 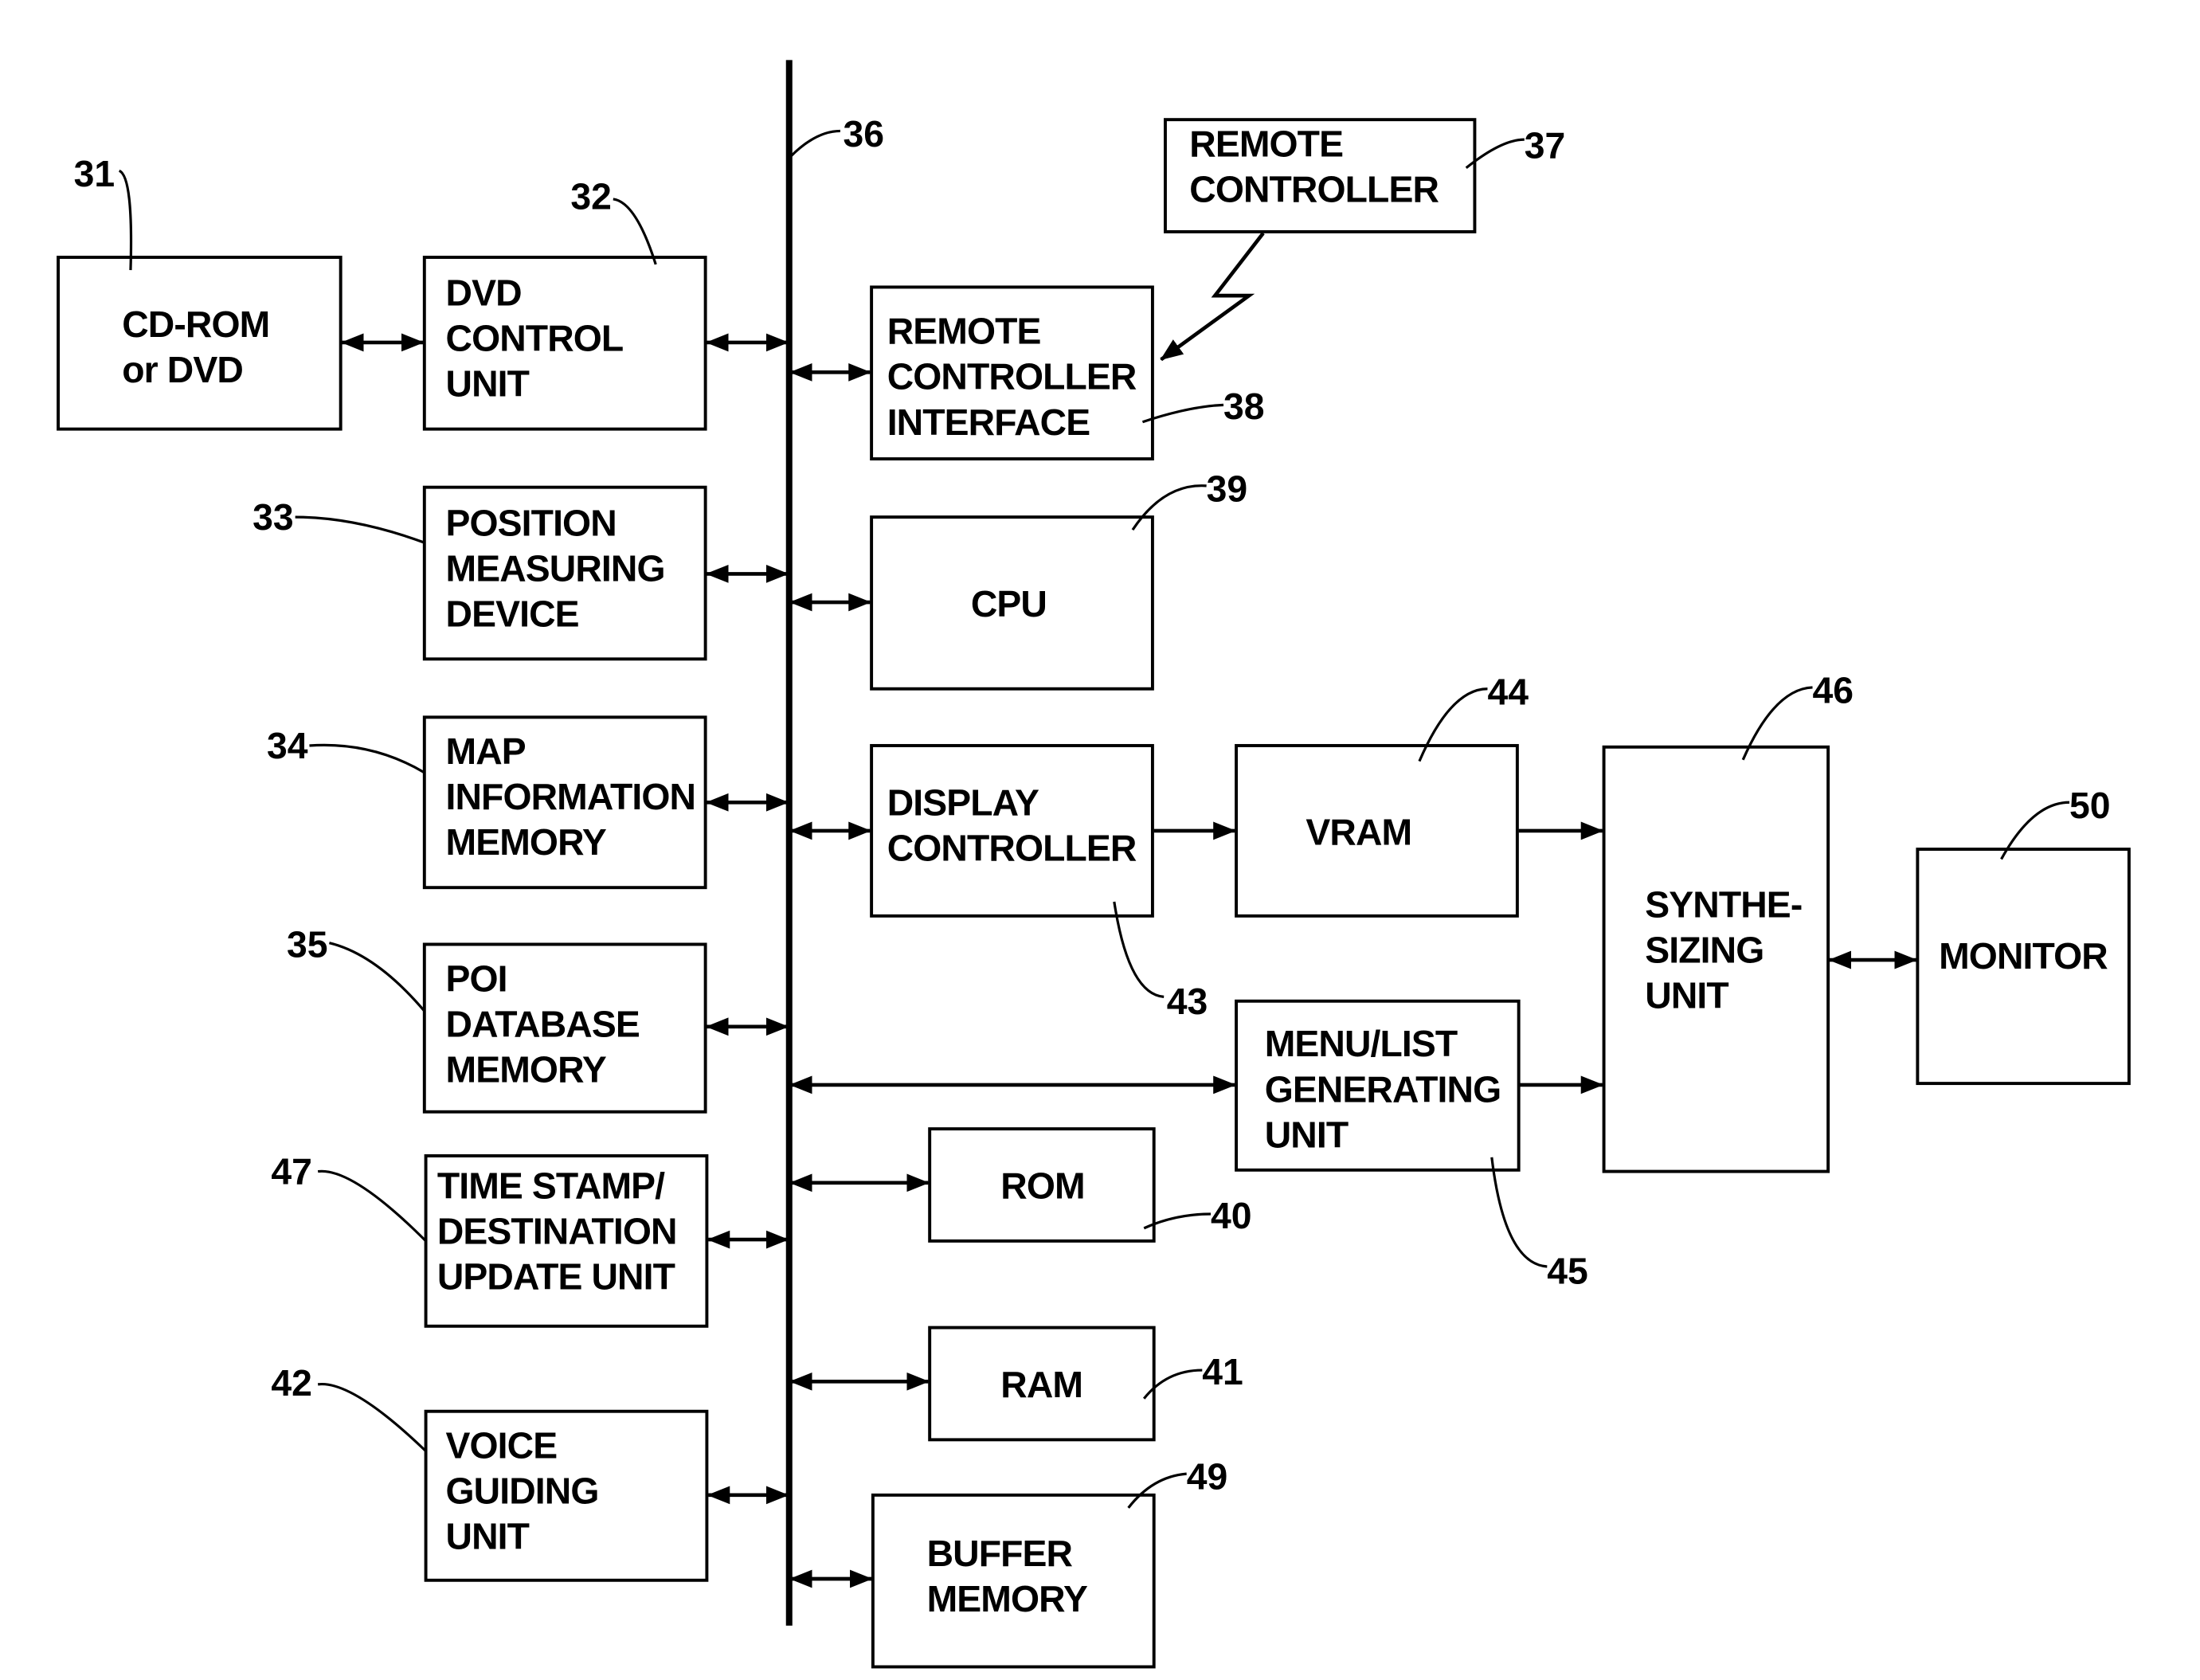 I want to click on ref-37: 37, so click(x=1545, y=145).